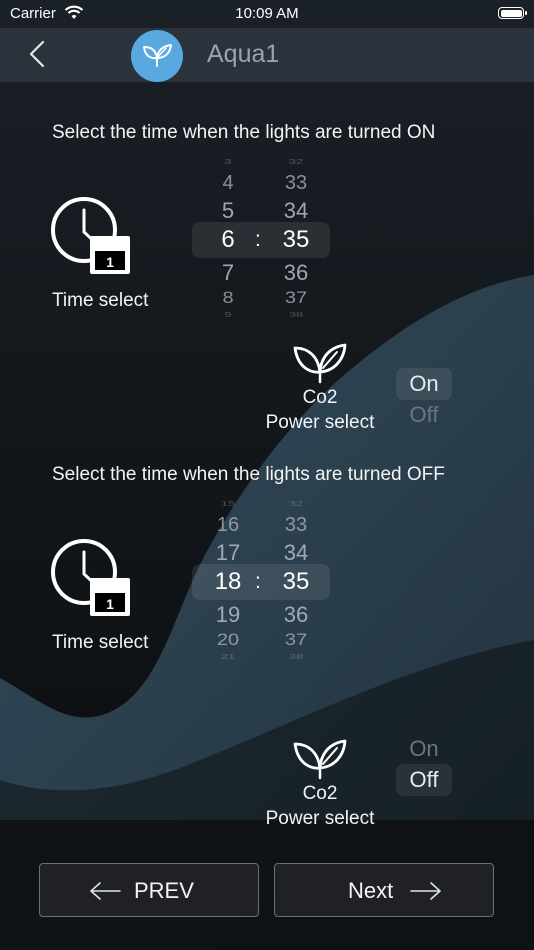 The height and width of the screenshot is (950, 534). I want to click on next-label: Next, so click(371, 890).